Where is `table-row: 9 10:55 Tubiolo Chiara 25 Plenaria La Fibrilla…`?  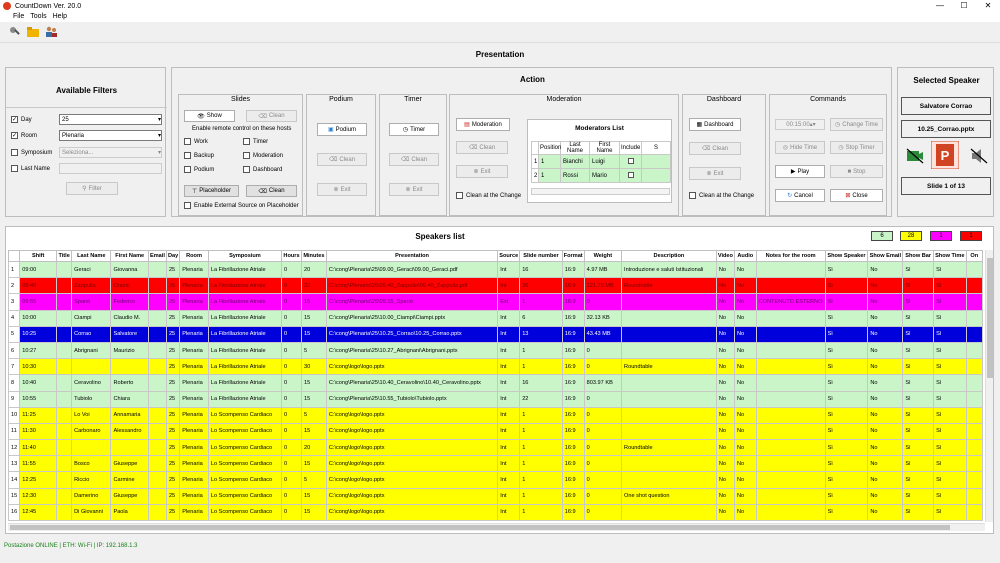 table-row: 9 10:55 Tubiolo Chiara 25 Plenaria La Fibrilla… is located at coordinates (495, 399).